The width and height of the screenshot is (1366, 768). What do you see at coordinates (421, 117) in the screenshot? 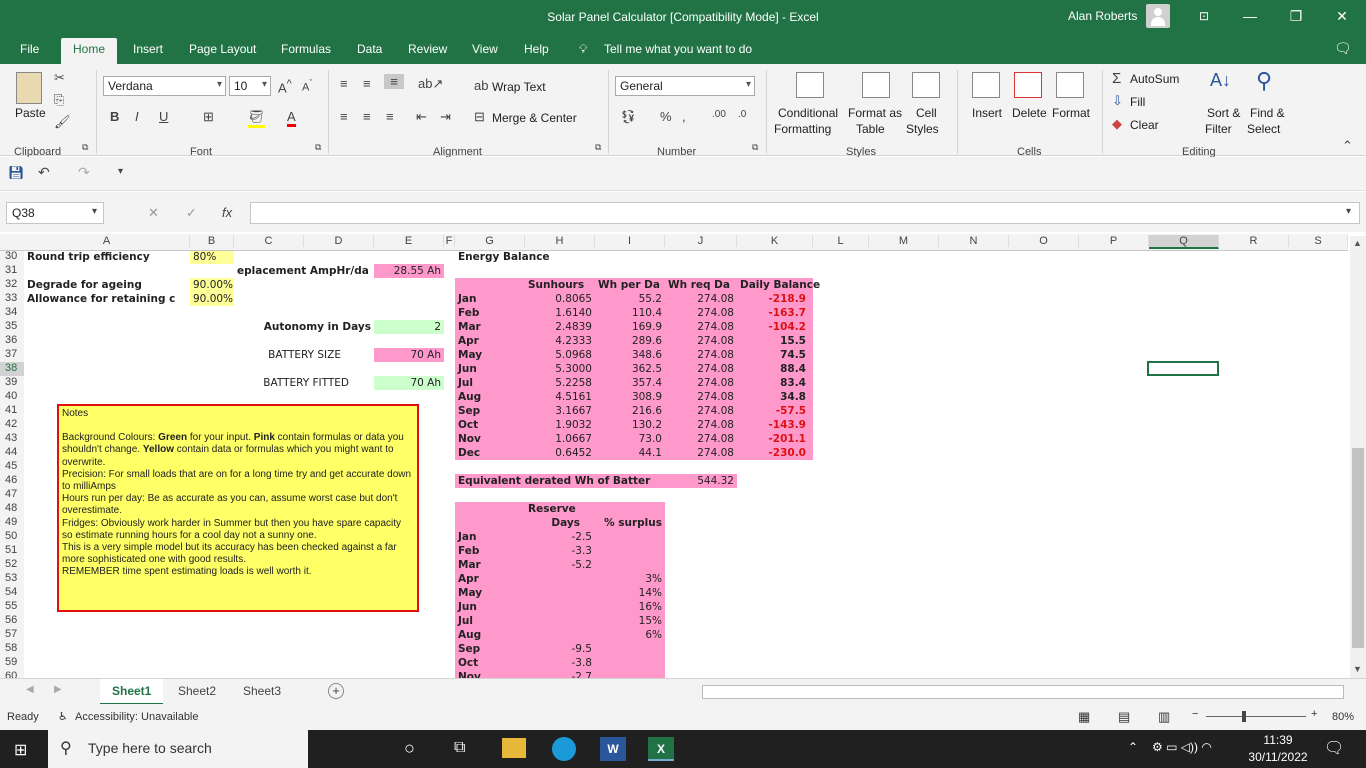
I see `decrease-indent-icon: ⇤` at bounding box center [421, 117].